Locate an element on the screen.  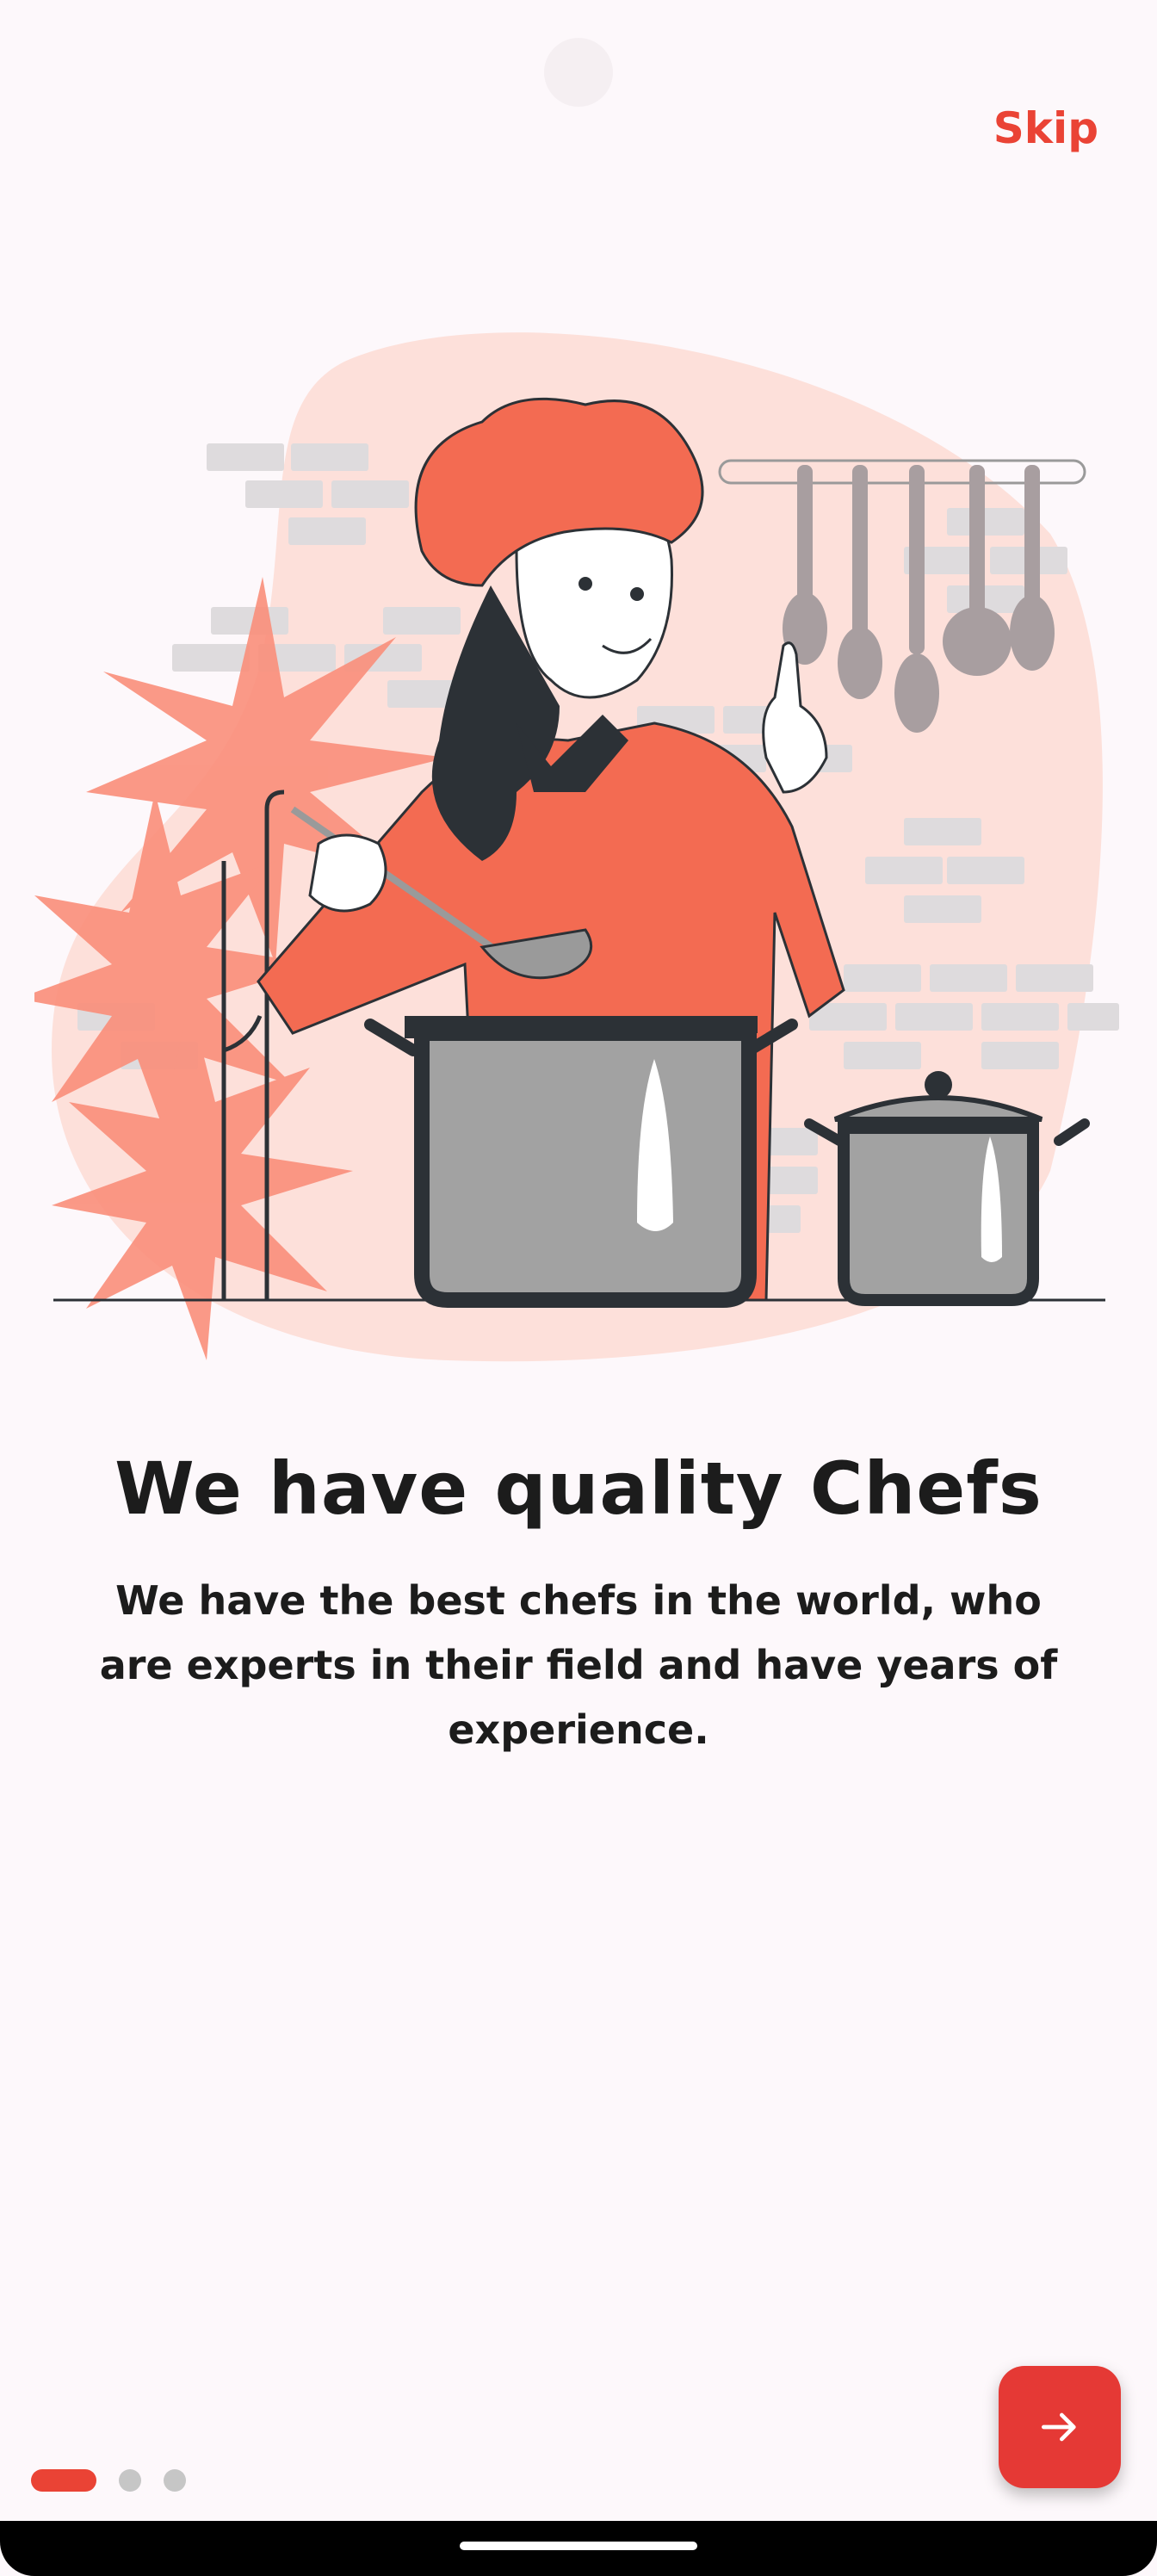
system-navigation-bar is located at coordinates (579, 2549).